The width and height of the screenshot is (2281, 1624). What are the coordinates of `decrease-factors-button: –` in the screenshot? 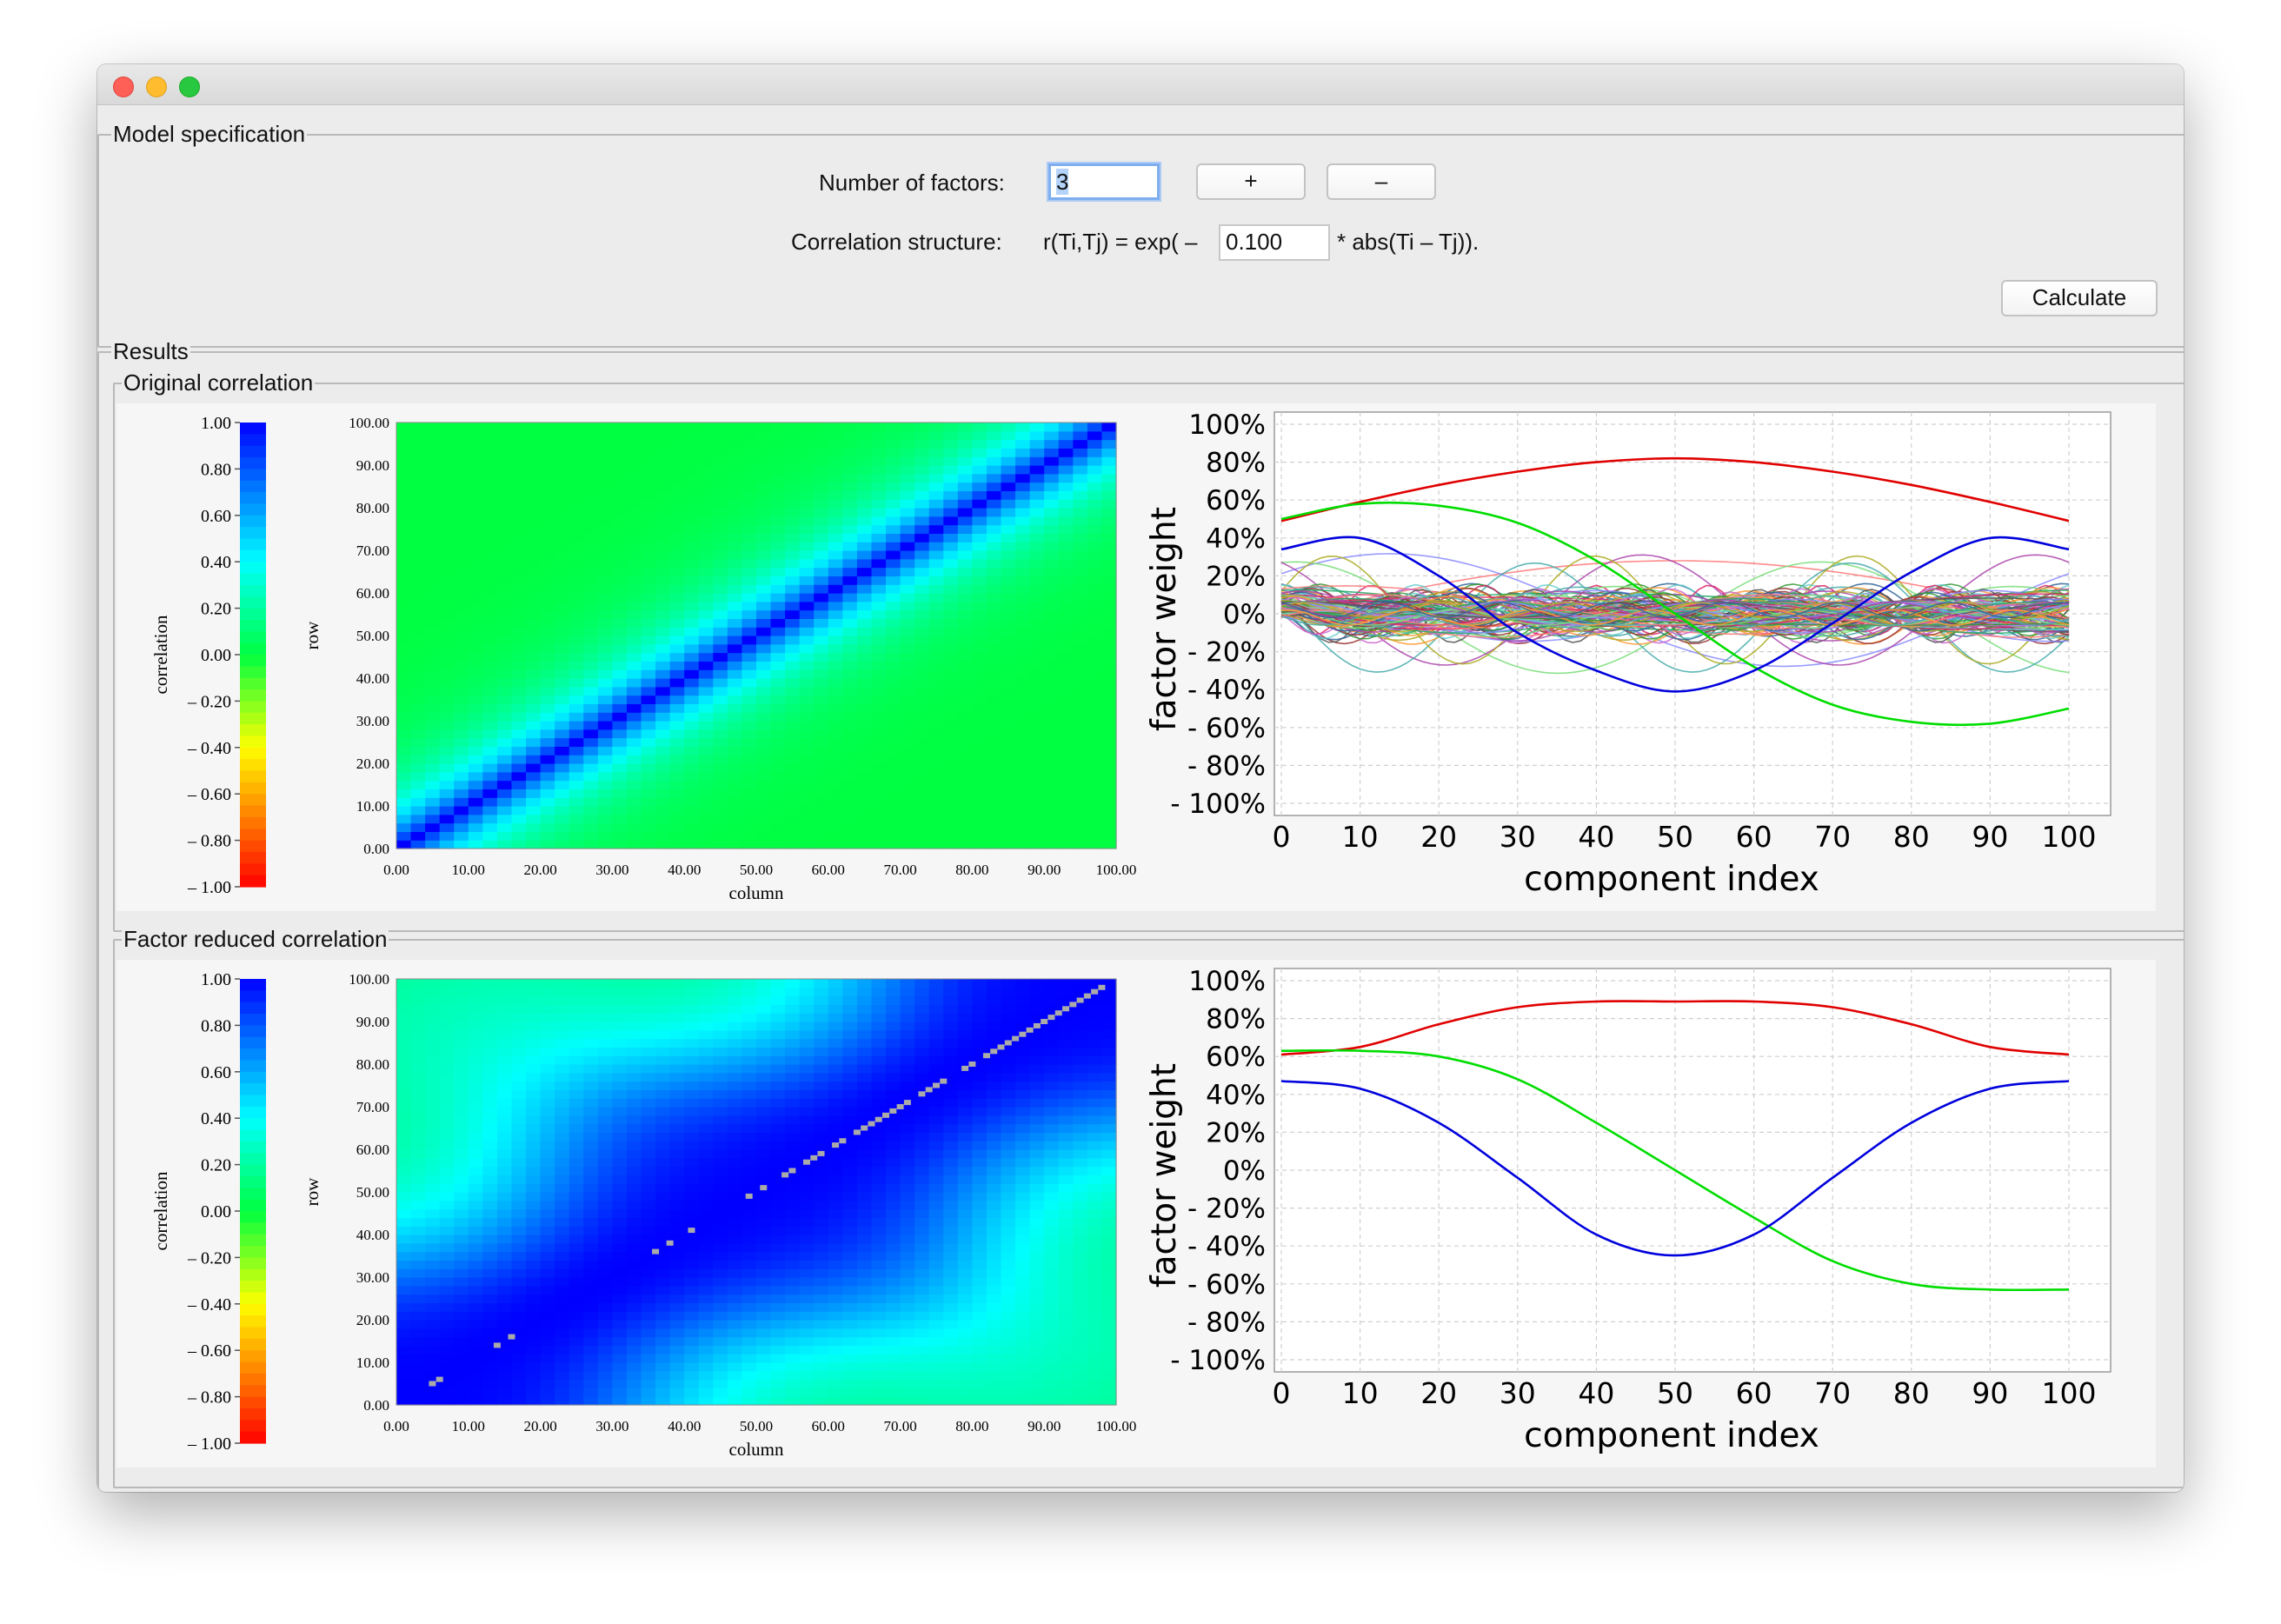 It's located at (1381, 182).